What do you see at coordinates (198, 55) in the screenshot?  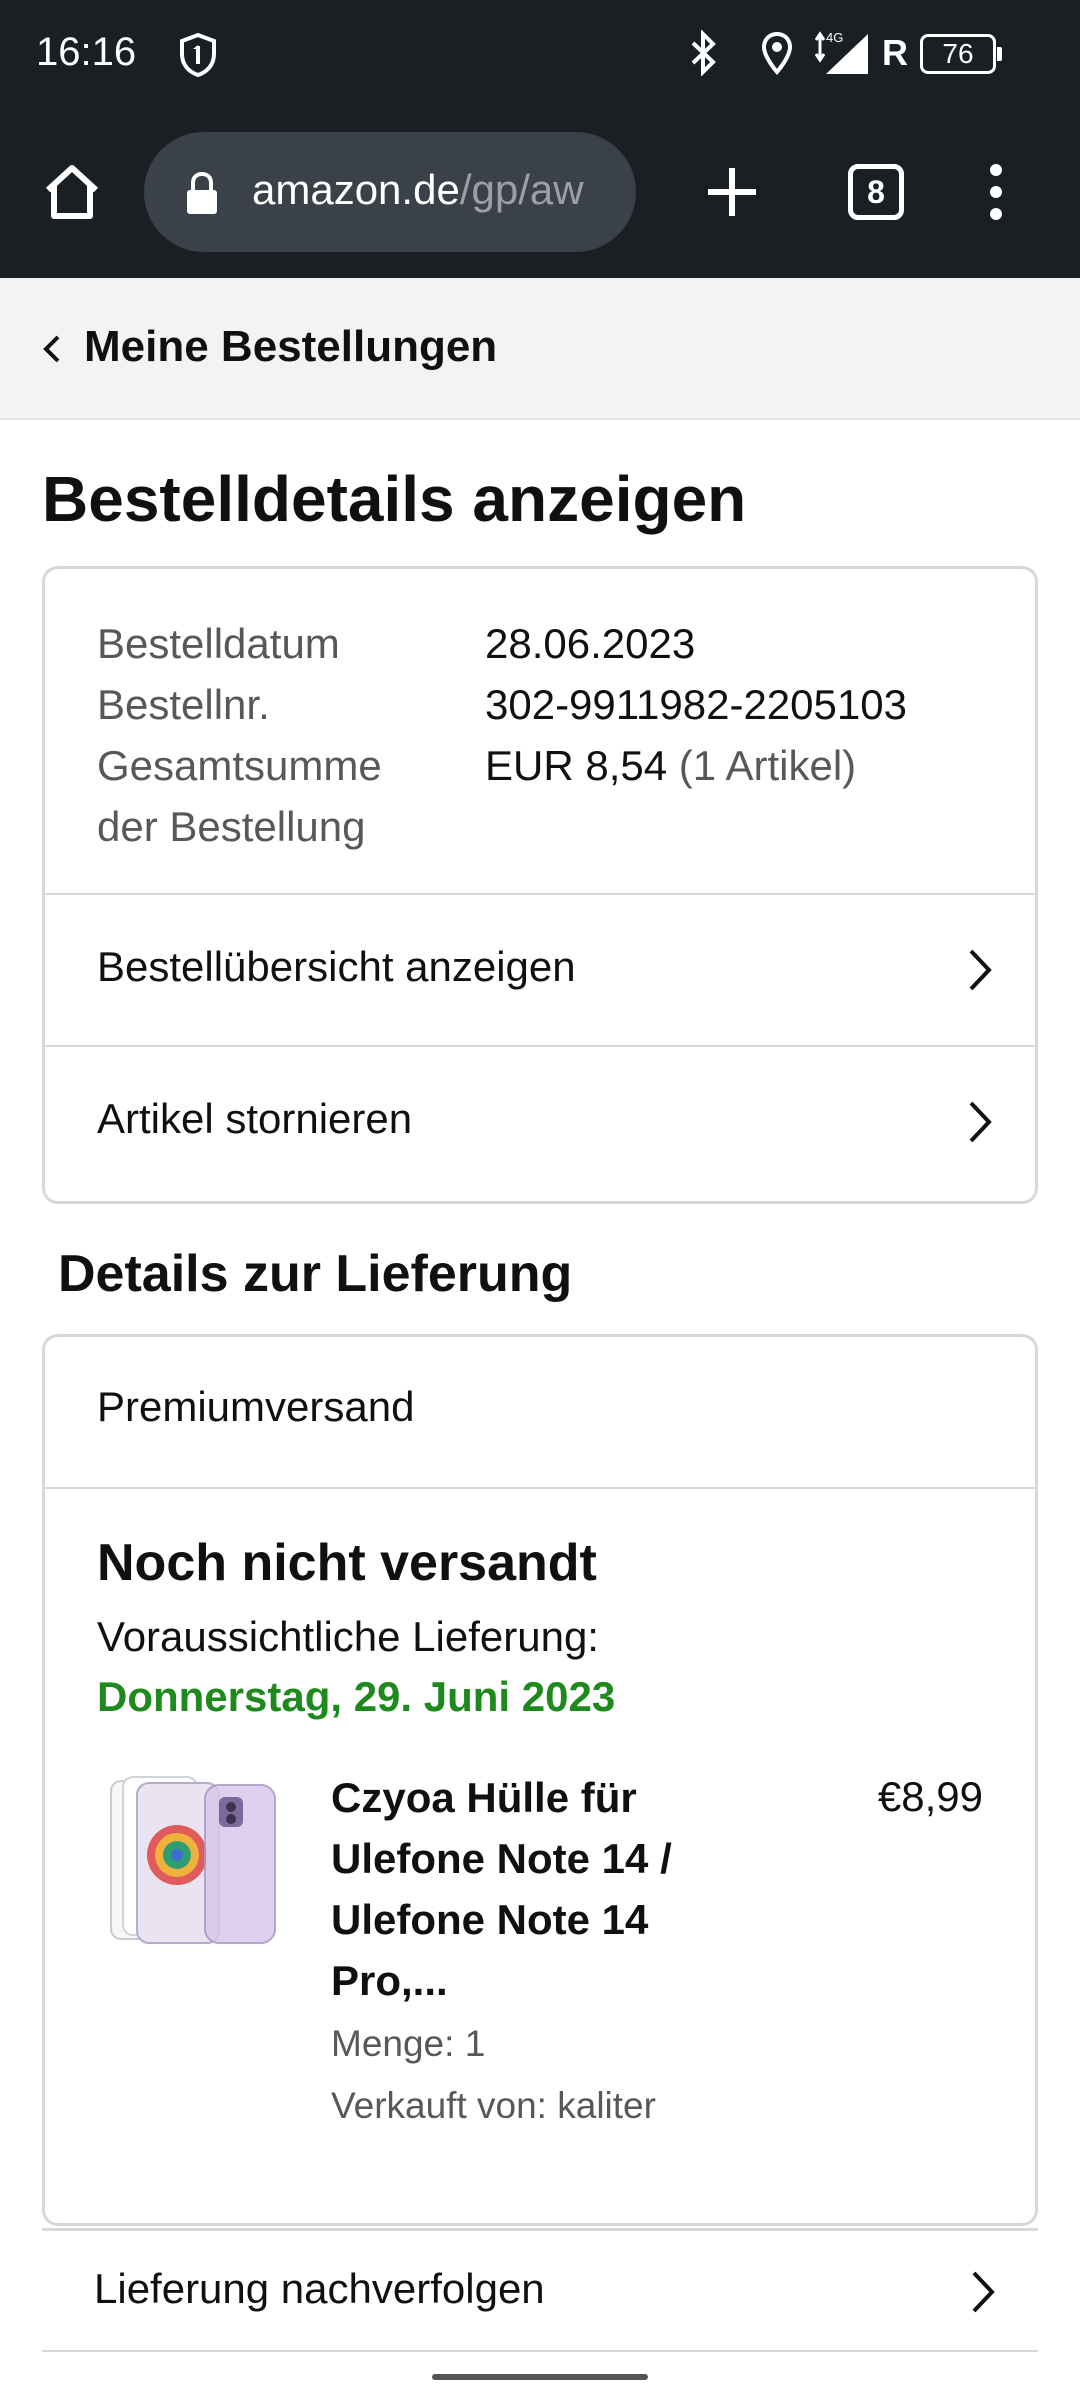 I see `shield-icon` at bounding box center [198, 55].